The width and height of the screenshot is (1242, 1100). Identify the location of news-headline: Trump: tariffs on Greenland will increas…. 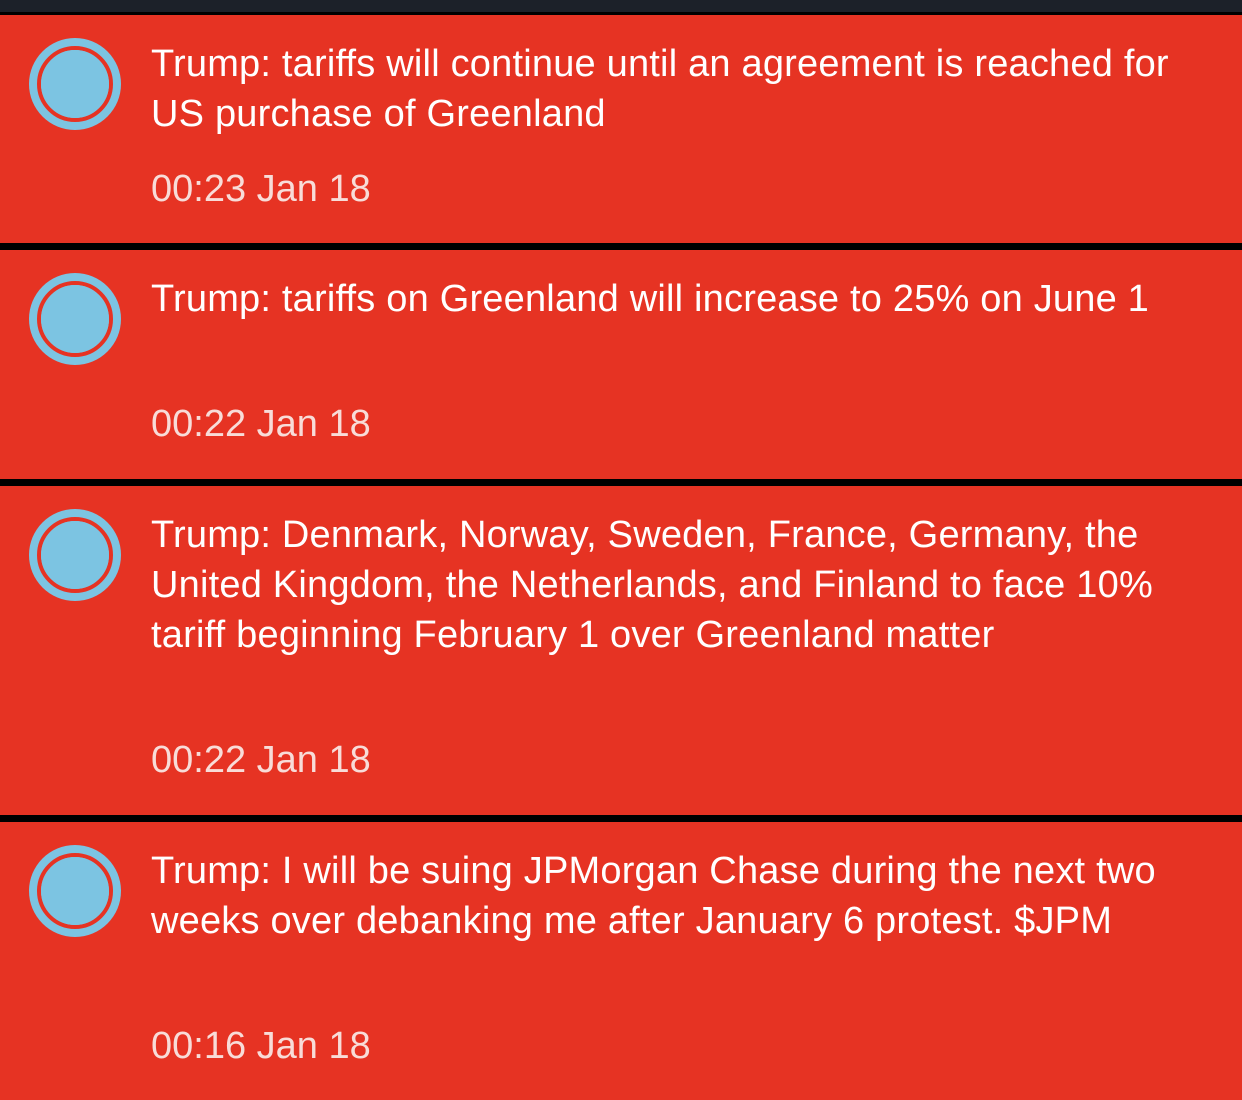
(650, 299).